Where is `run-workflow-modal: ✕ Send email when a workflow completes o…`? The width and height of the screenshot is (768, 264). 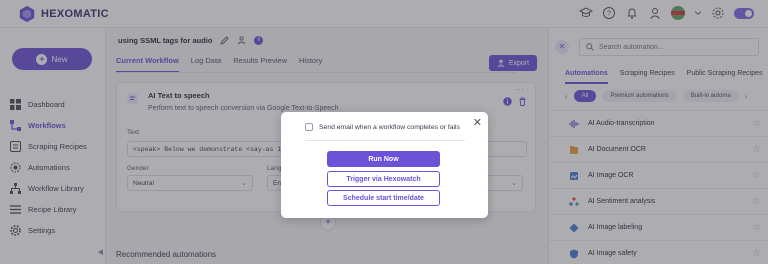 run-workflow-modal: ✕ Send email when a workflow completes o… is located at coordinates (384, 165).